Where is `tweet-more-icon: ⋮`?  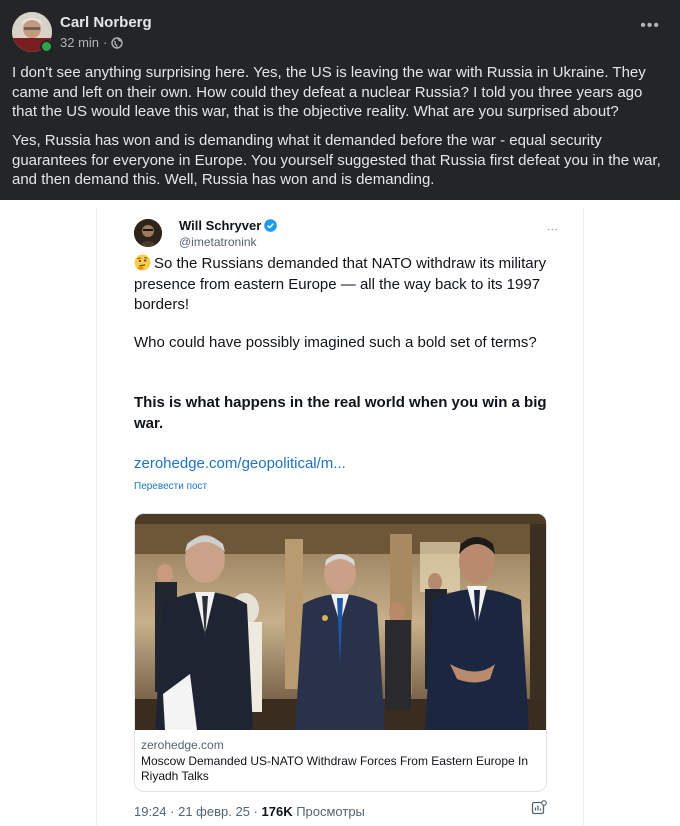 tweet-more-icon: ⋮ is located at coordinates (552, 229).